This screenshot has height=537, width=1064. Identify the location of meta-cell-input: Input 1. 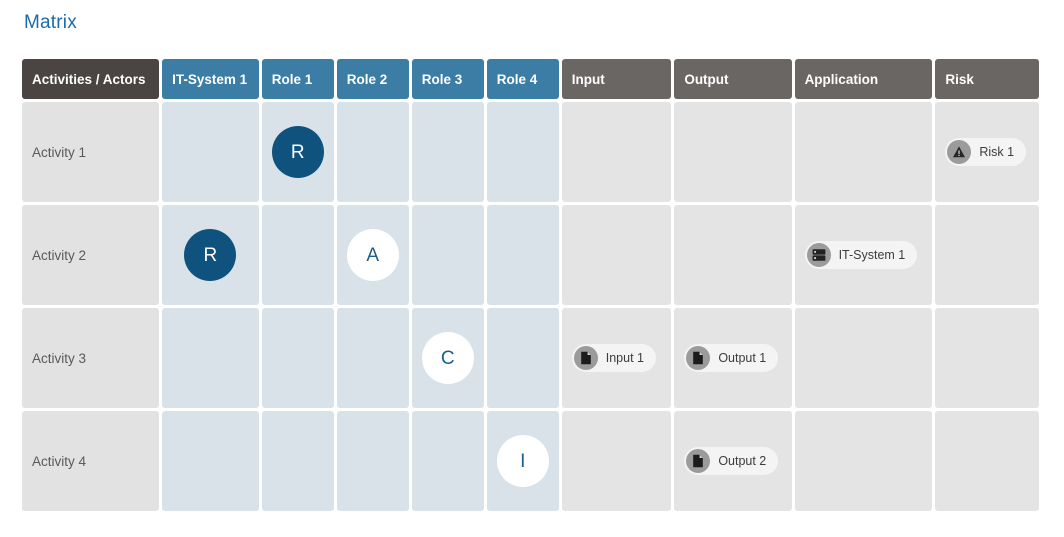
(616, 358).